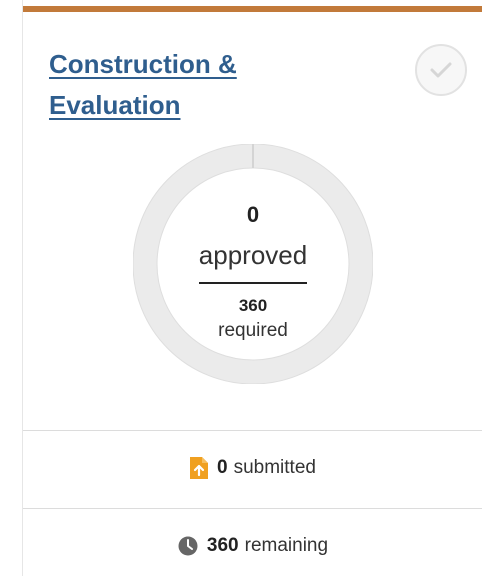 The height and width of the screenshot is (576, 482). Describe the element at coordinates (253, 330) in the screenshot. I see `required-label: required` at that location.